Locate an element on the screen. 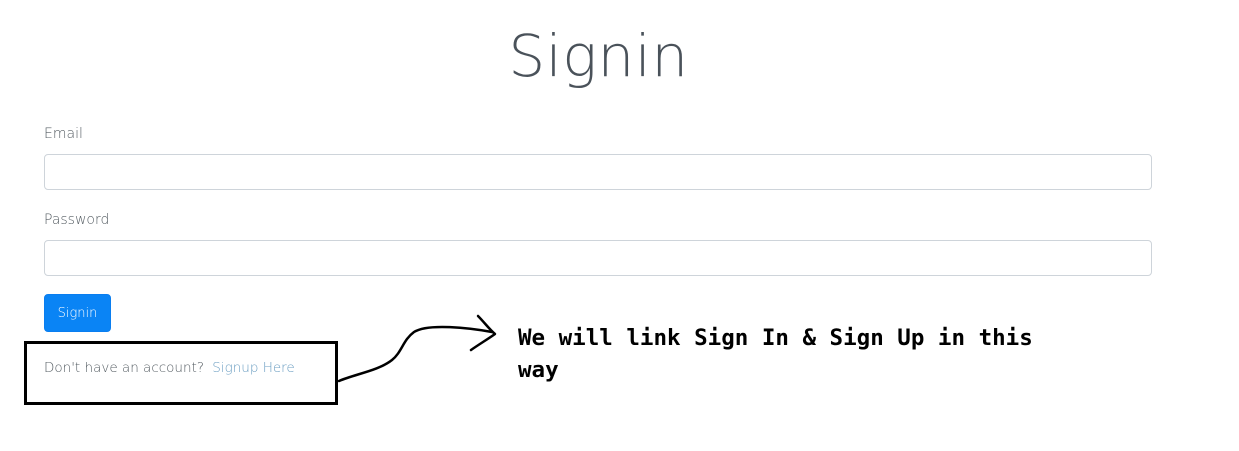  signup-prompt-text: Don't have an account? is located at coordinates (124, 368).